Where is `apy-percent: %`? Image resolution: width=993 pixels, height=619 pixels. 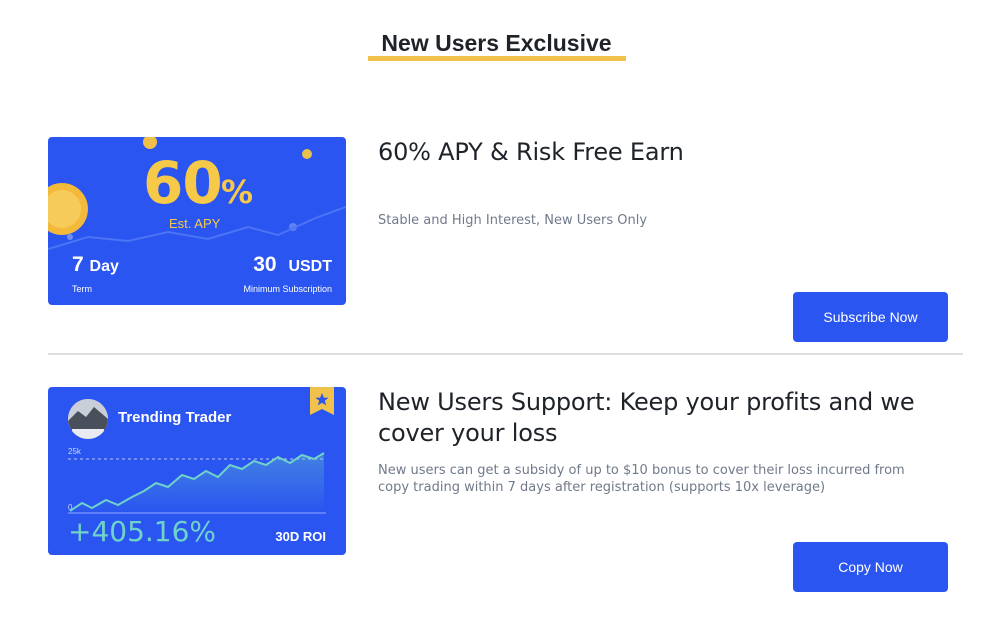
apy-percent: % is located at coordinates (237, 192).